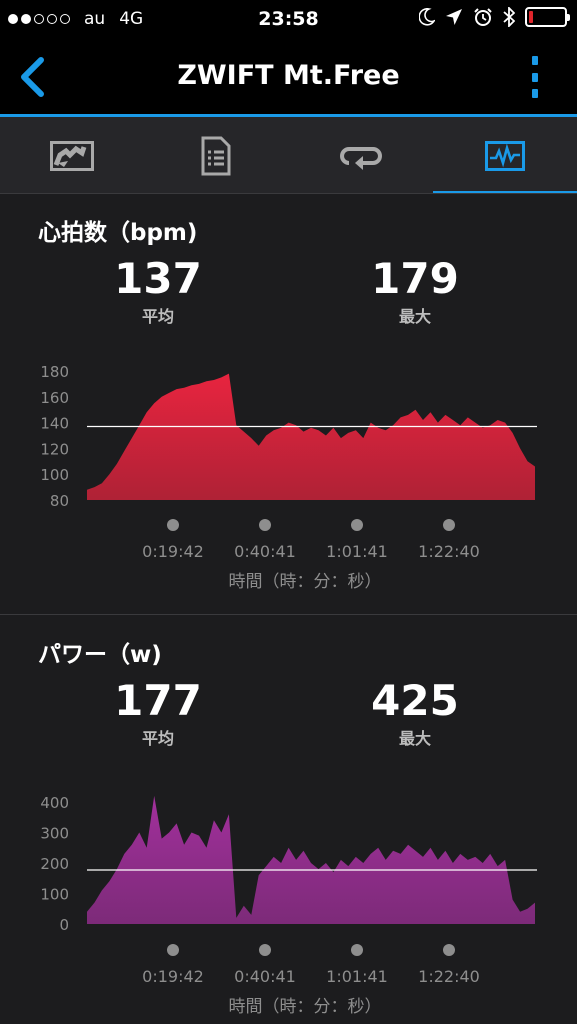 This screenshot has width=577, height=1024. Describe the element at coordinates (531, 17) in the screenshot. I see `battery-level` at that location.